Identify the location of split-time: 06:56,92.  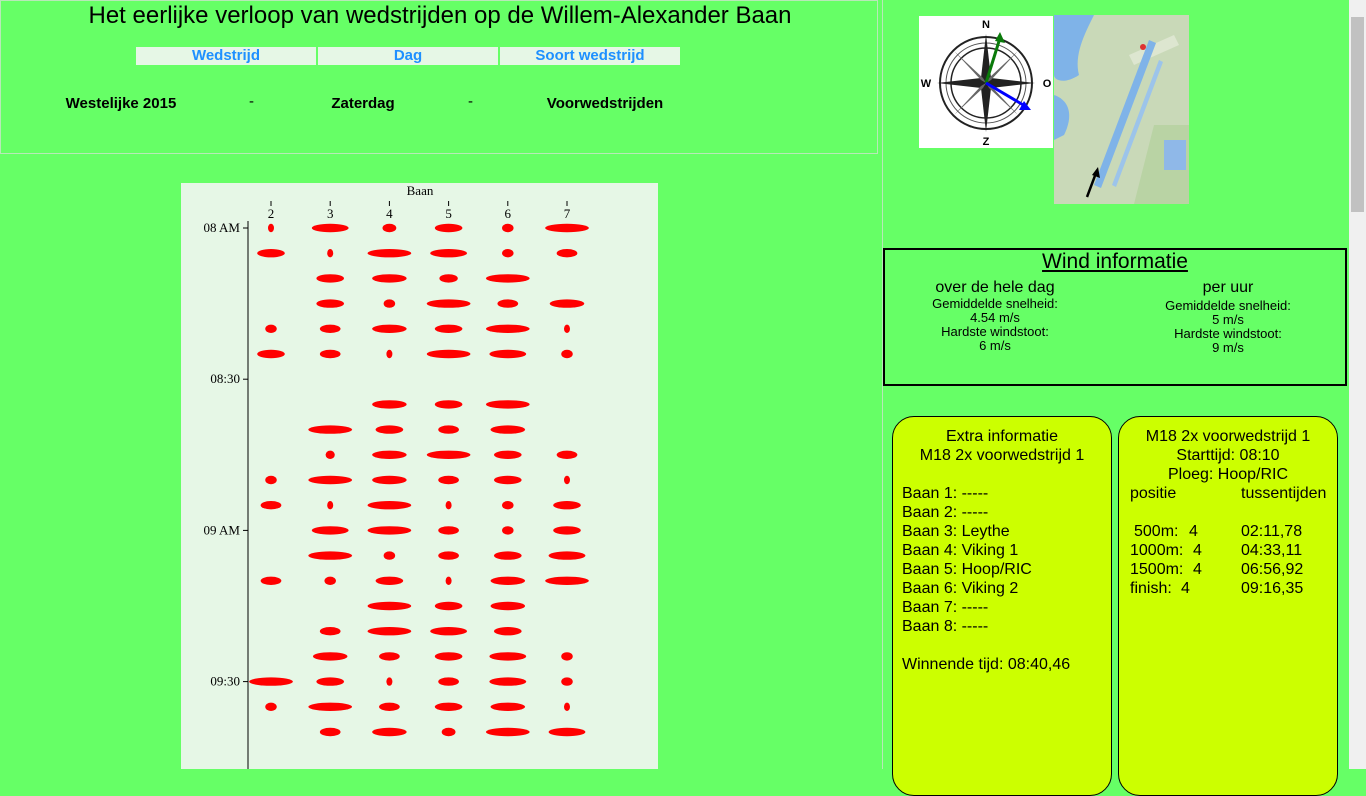
(1272, 569).